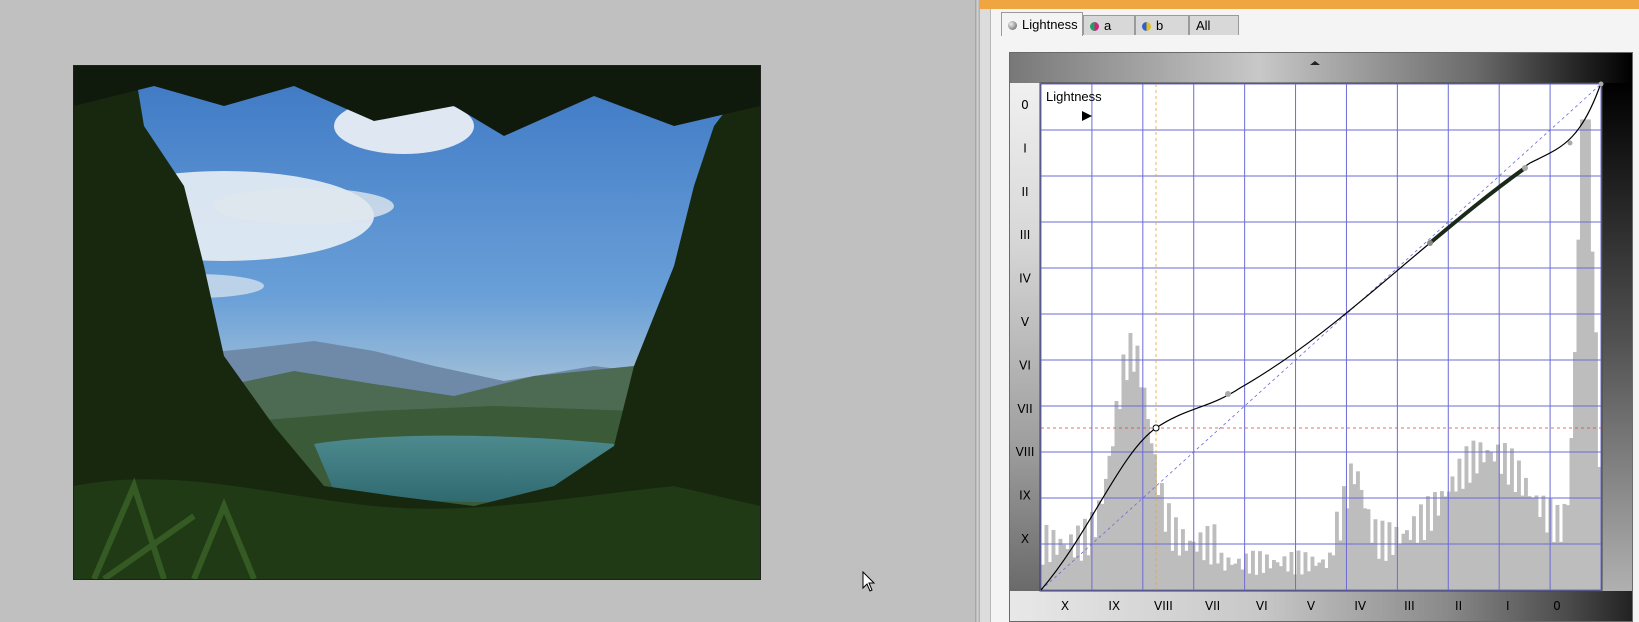  I want to click on y-zone-label: VIII, so click(1025, 452).